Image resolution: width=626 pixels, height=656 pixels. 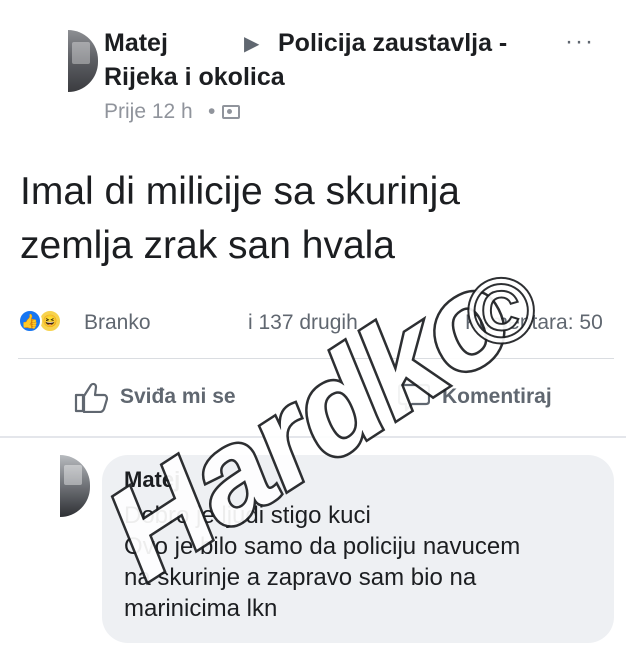 I want to click on thumbs-up-icon, so click(x=91, y=397).